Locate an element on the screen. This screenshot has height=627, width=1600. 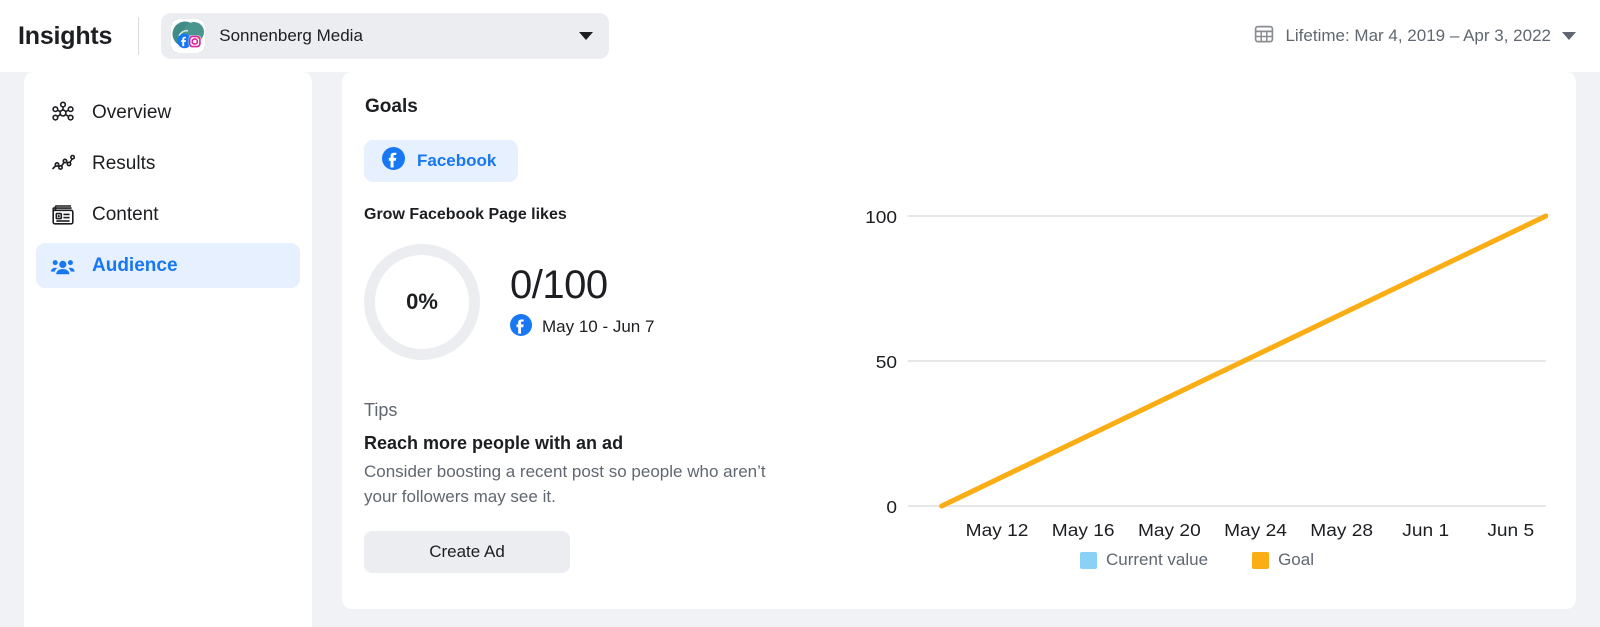
overview-icon is located at coordinates (63, 113).